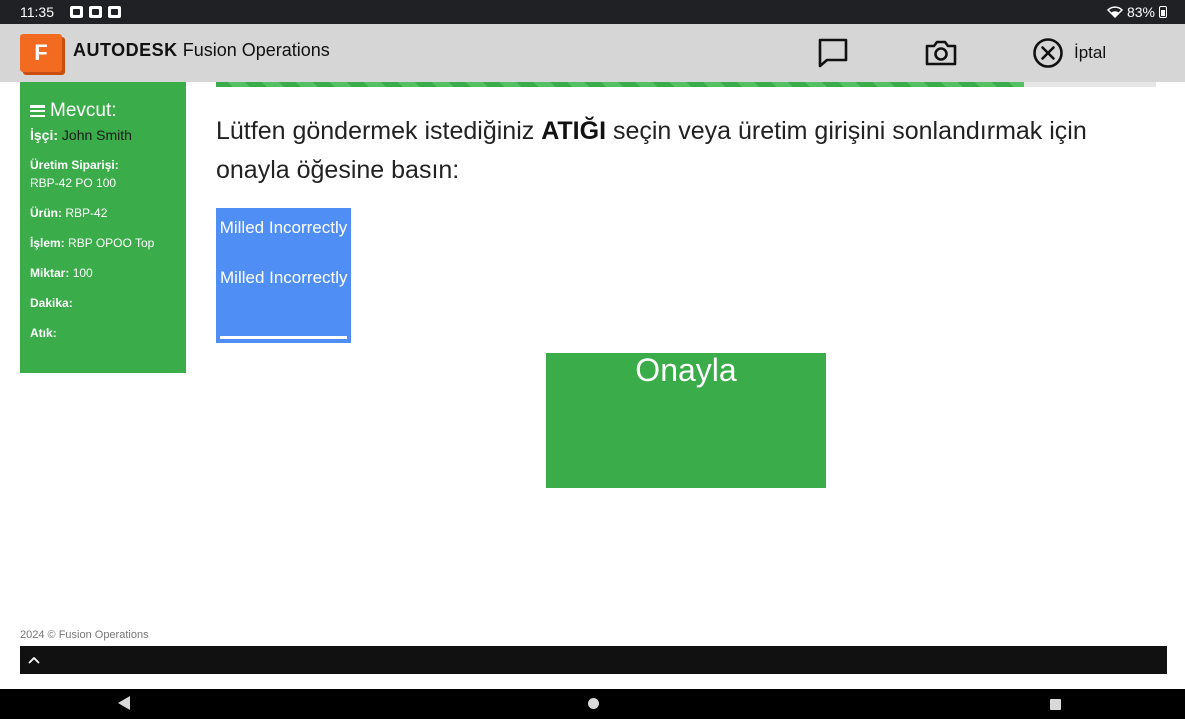 The height and width of the screenshot is (719, 1185). What do you see at coordinates (103, 333) in the screenshot?
I see `scrap-row: Atık:` at bounding box center [103, 333].